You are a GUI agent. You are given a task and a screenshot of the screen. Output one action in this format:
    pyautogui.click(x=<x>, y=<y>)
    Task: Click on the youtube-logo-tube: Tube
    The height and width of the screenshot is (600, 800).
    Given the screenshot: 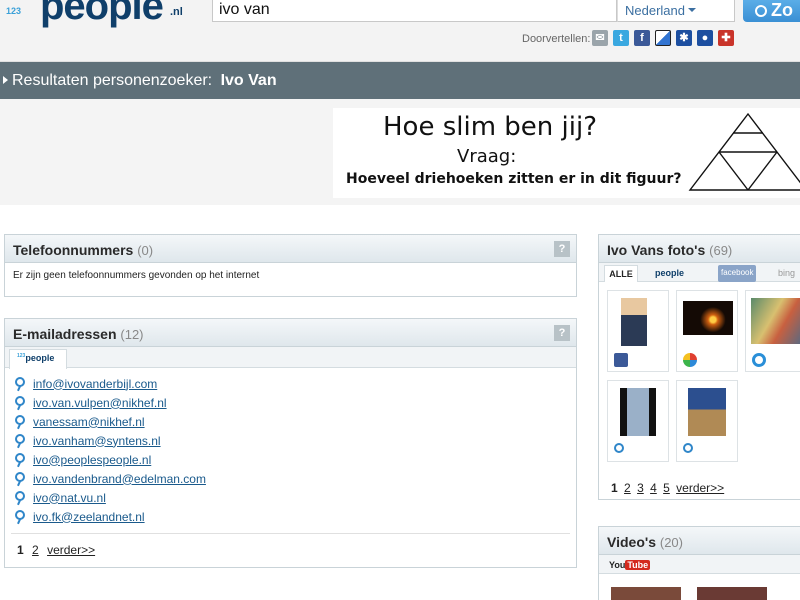 What is the action you would take?
    pyautogui.click(x=638, y=565)
    